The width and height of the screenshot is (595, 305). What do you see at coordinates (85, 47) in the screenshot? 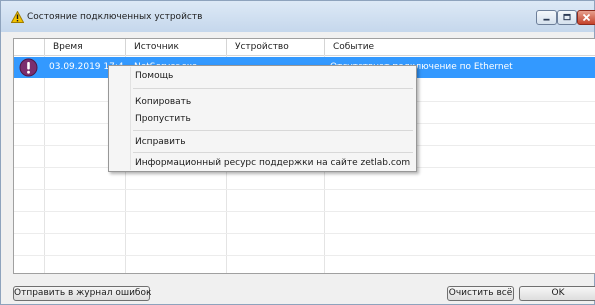
I see `column-header-time: Время` at bounding box center [85, 47].